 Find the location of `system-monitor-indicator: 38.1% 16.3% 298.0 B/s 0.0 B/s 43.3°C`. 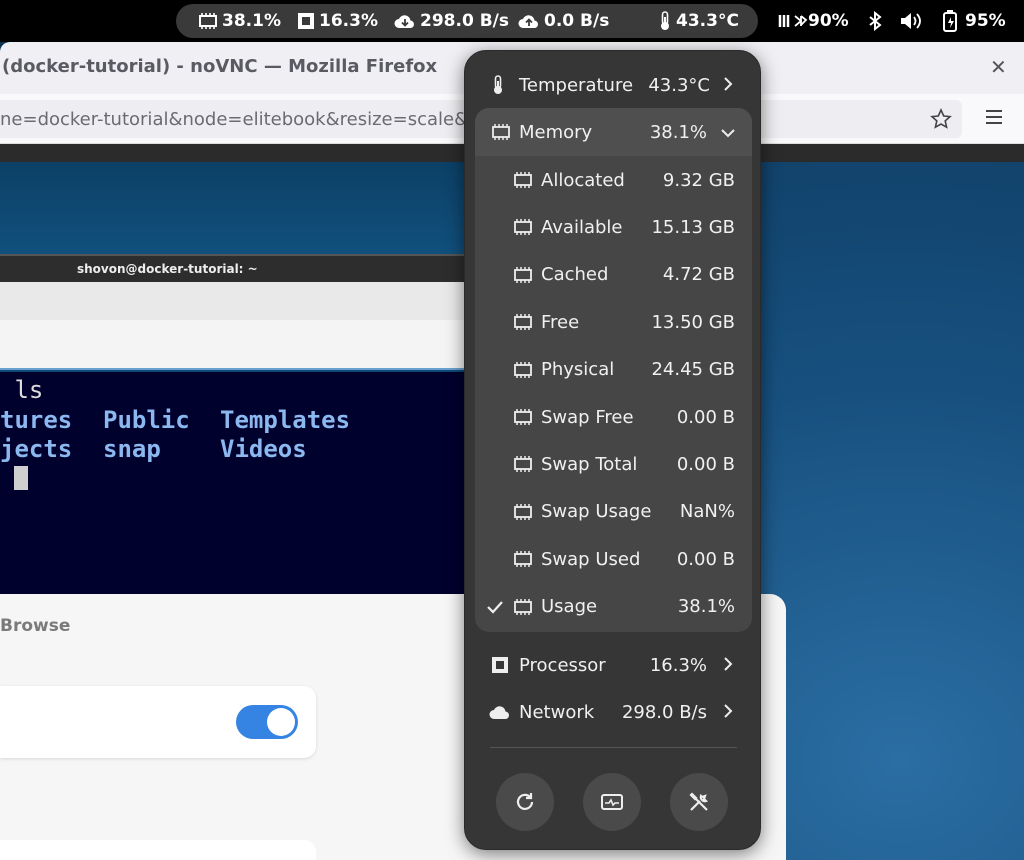

system-monitor-indicator: 38.1% 16.3% 298.0 B/s 0.0 B/s 43.3°C is located at coordinates (467, 21).